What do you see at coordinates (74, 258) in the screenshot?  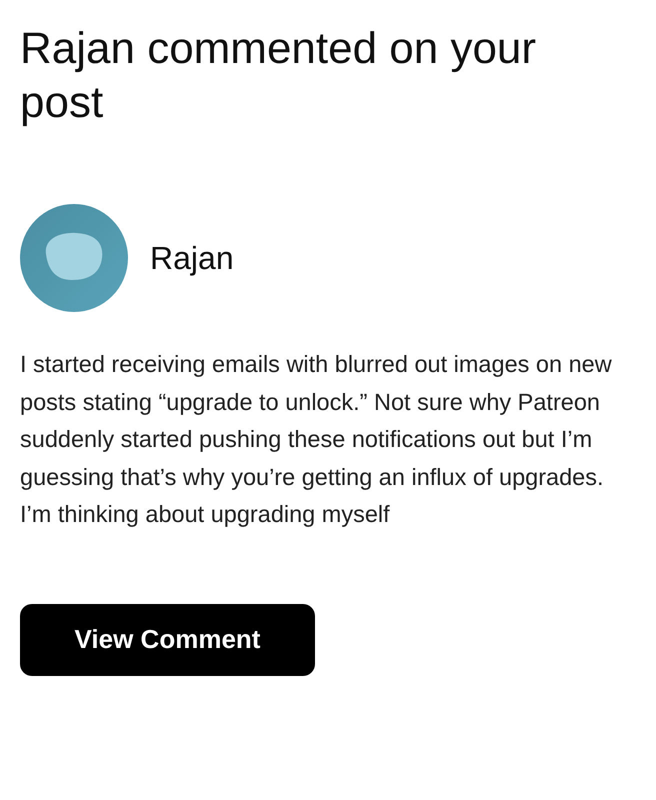 I see `avatar-icon` at bounding box center [74, 258].